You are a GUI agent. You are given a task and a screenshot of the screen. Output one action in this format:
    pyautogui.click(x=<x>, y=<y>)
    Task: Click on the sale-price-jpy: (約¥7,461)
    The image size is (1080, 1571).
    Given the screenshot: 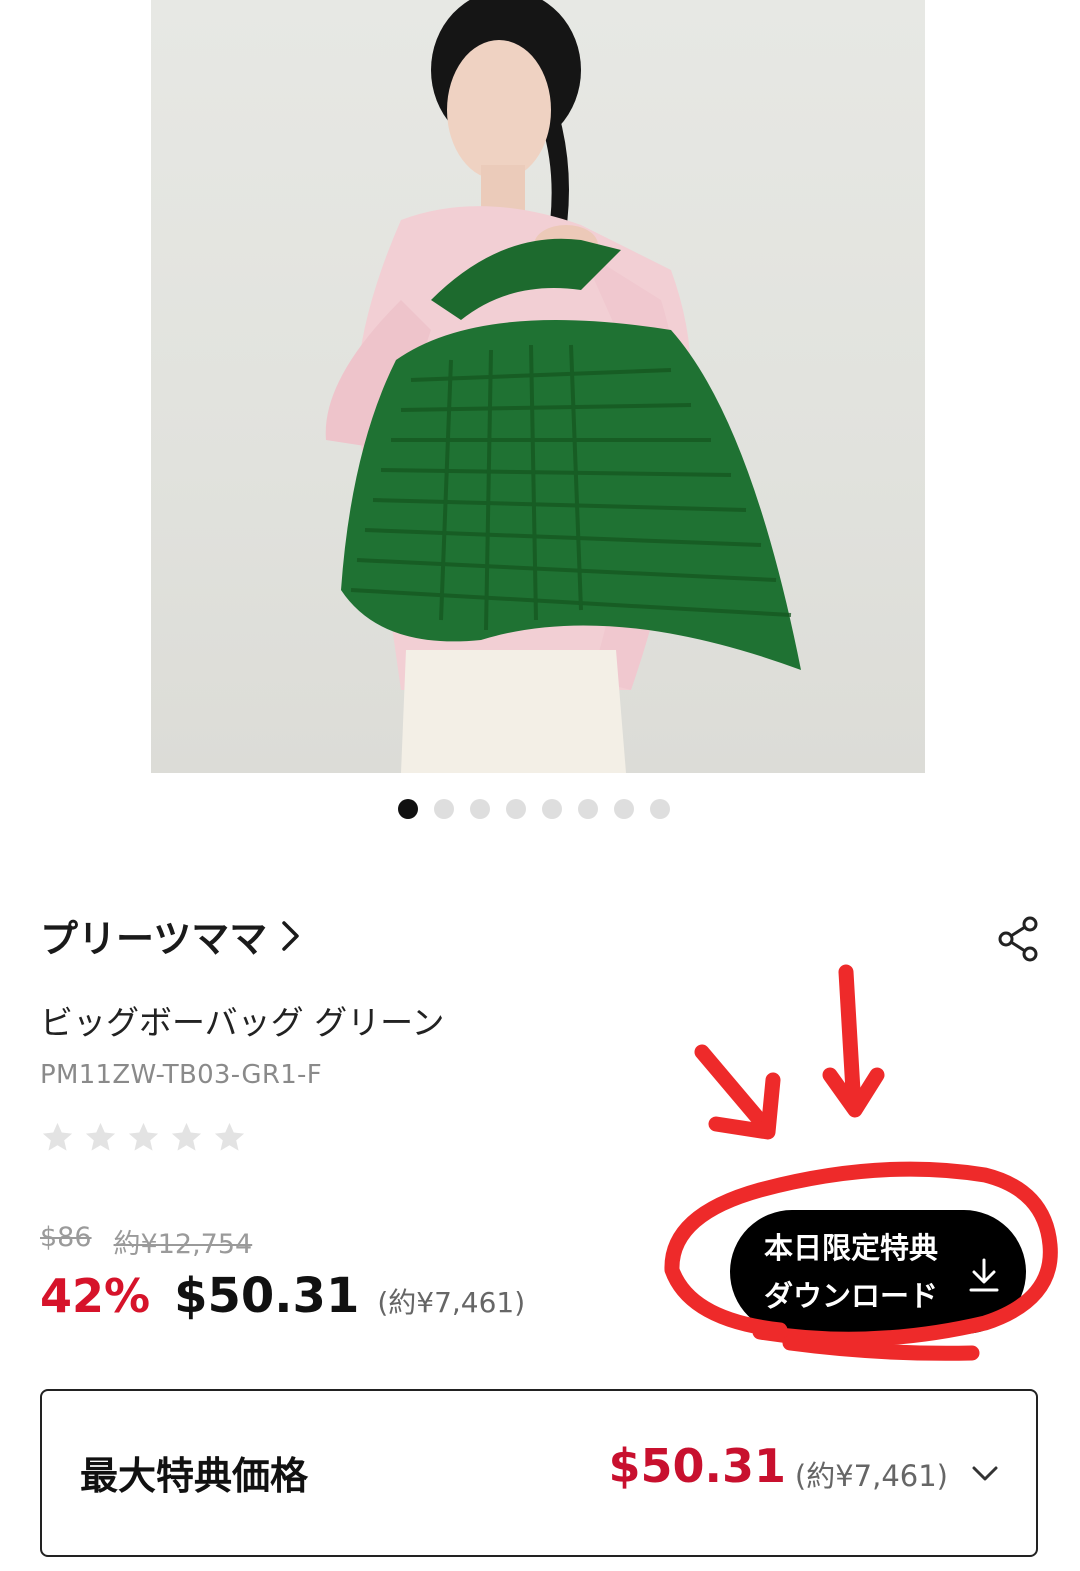 What is the action you would take?
    pyautogui.click(x=451, y=1302)
    